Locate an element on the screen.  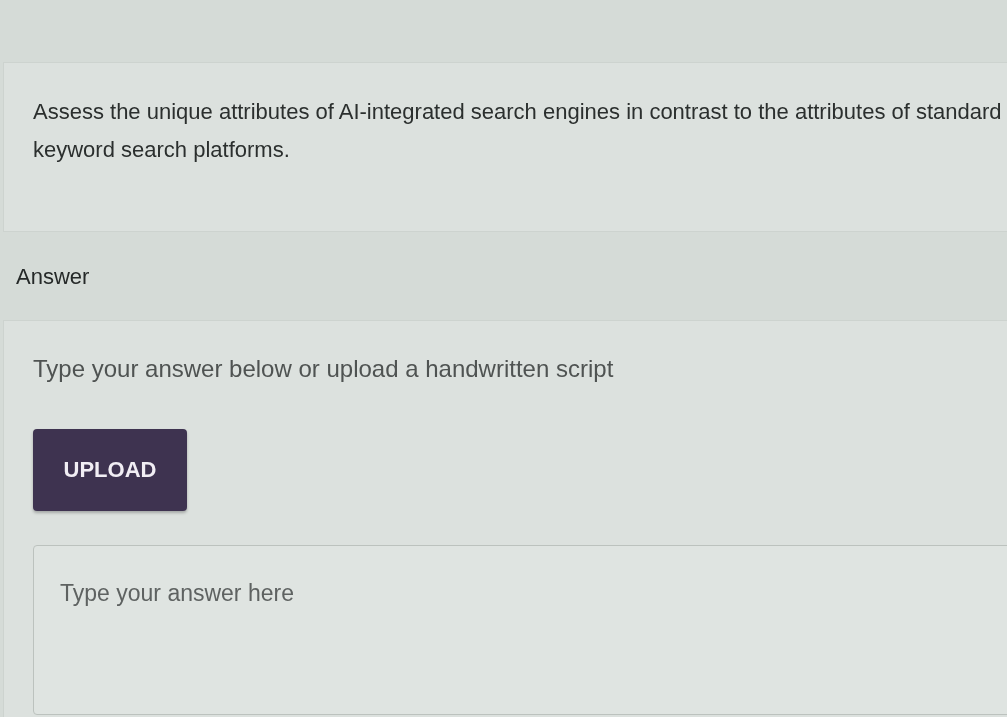
section-heading: Answer is located at coordinates (53, 277).